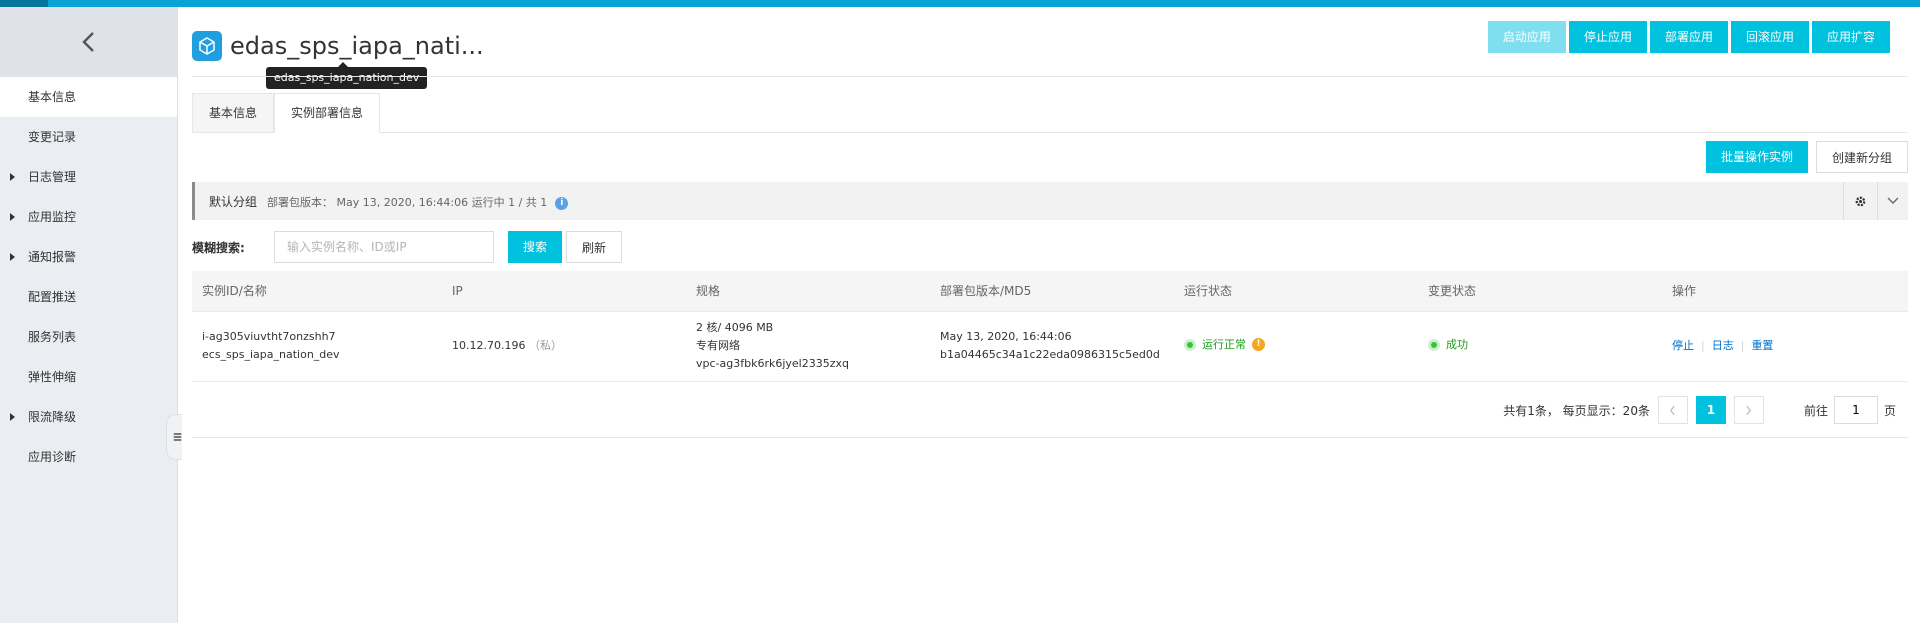  I want to click on package-md5: b1a04465c34a1c22eda0986315c5ed0d, so click(1050, 354).